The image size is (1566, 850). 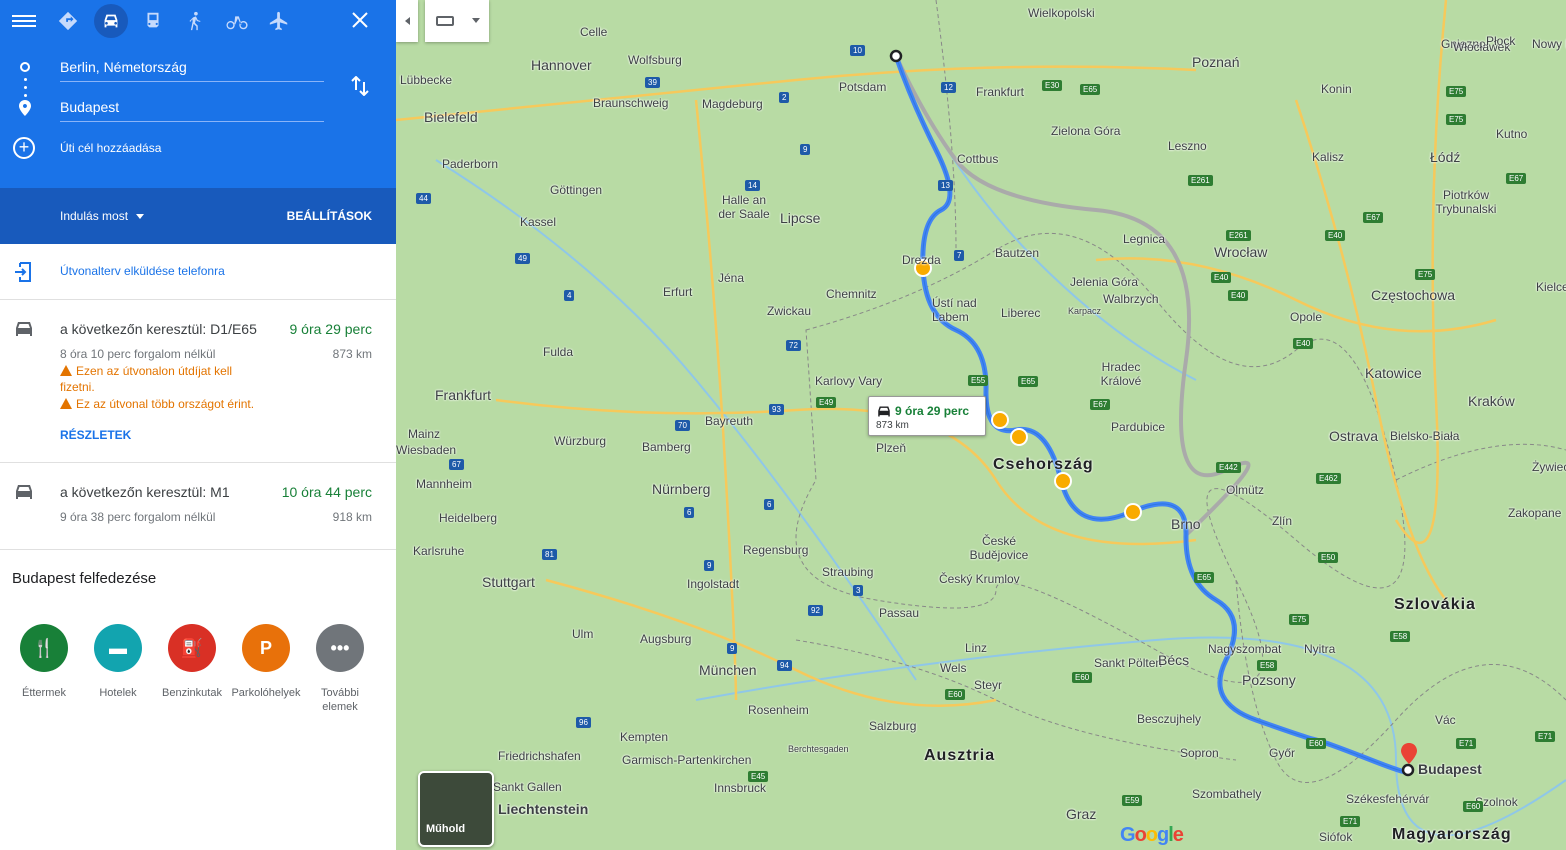 What do you see at coordinates (110, 148) in the screenshot?
I see `add-destination-button: Úti cél hozzáadása` at bounding box center [110, 148].